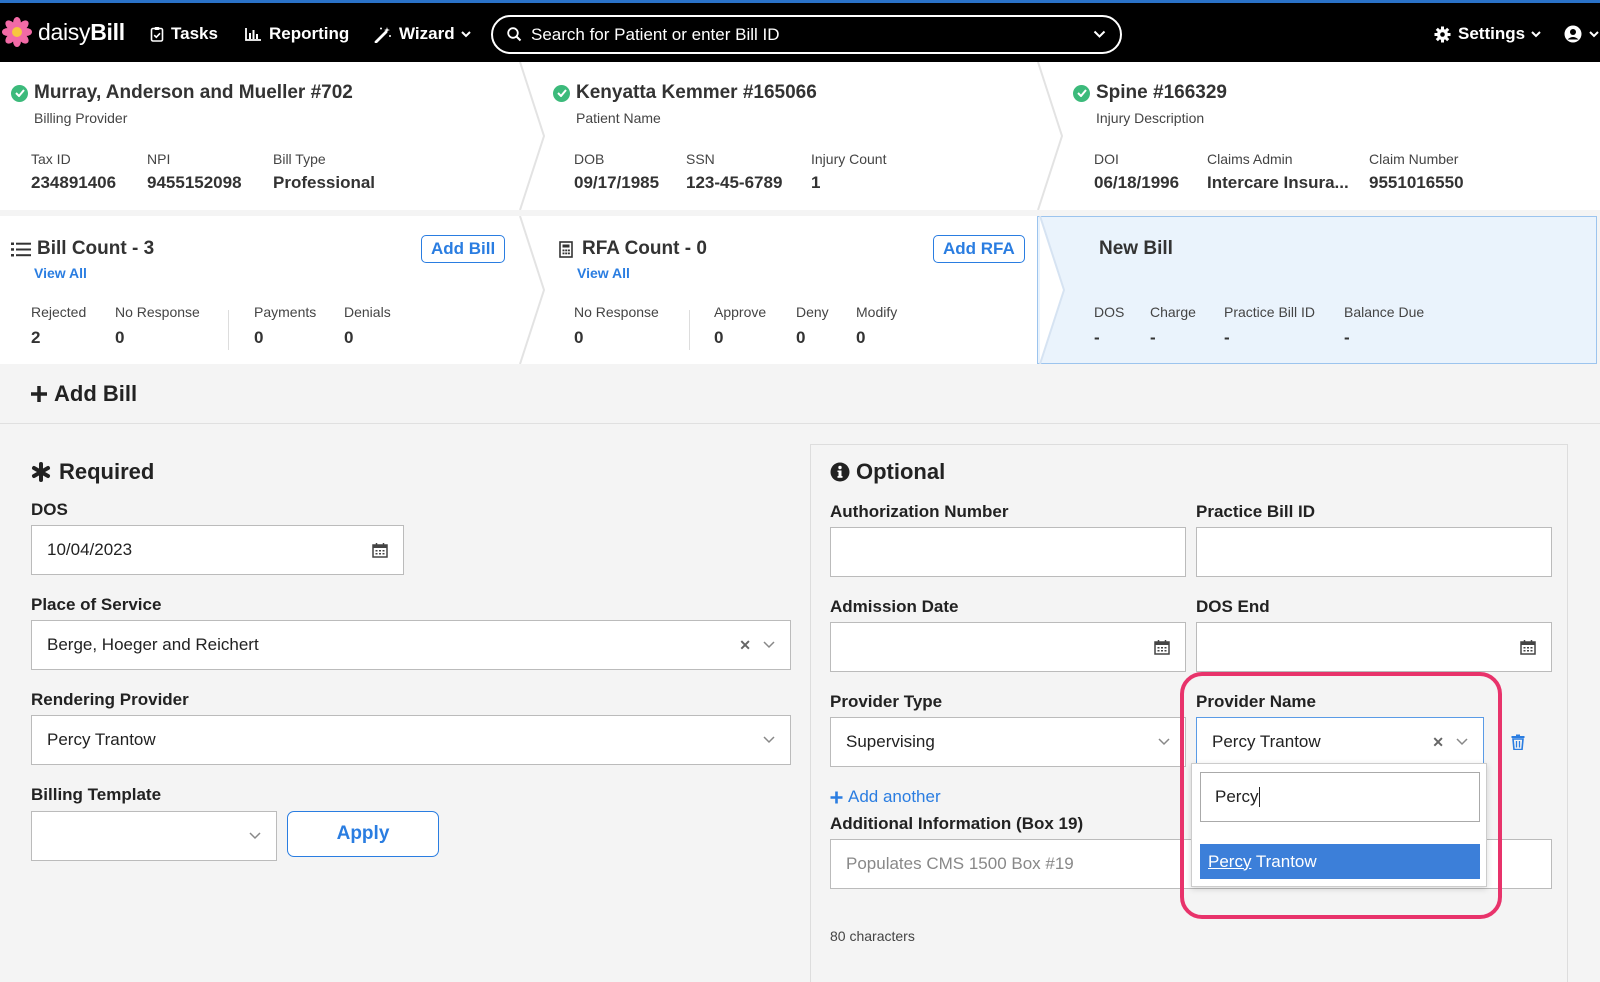 The image size is (1600, 982). Describe the element at coordinates (1153, 337) in the screenshot. I see `new-bill-charge-value: -` at that location.